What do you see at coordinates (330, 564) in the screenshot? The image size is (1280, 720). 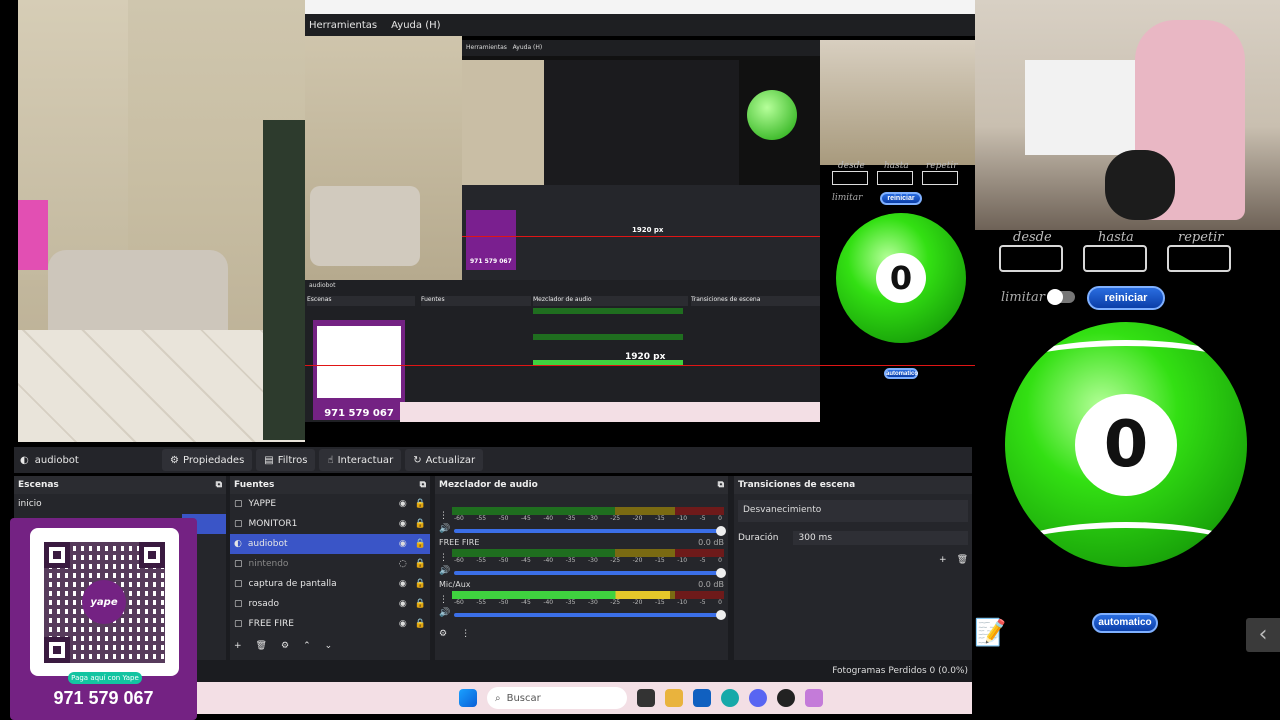 I see `source-item: ▢ nintendo ◌ 🔒` at bounding box center [330, 564].